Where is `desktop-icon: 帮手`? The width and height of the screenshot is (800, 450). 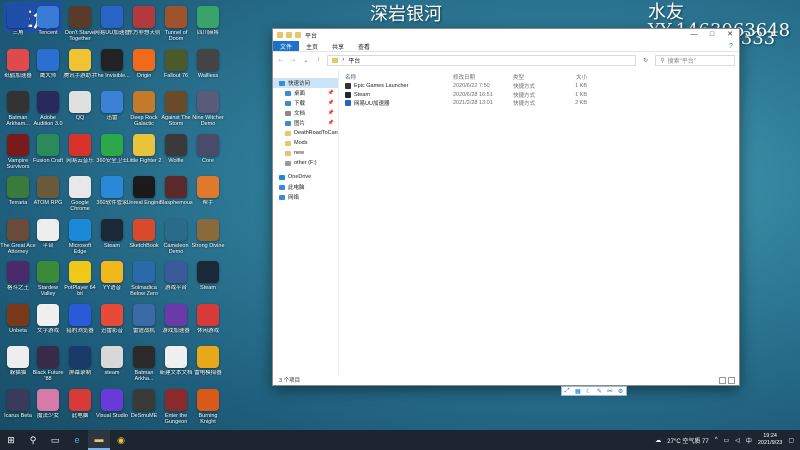 desktop-icon: 帮手 is located at coordinates (208, 191).